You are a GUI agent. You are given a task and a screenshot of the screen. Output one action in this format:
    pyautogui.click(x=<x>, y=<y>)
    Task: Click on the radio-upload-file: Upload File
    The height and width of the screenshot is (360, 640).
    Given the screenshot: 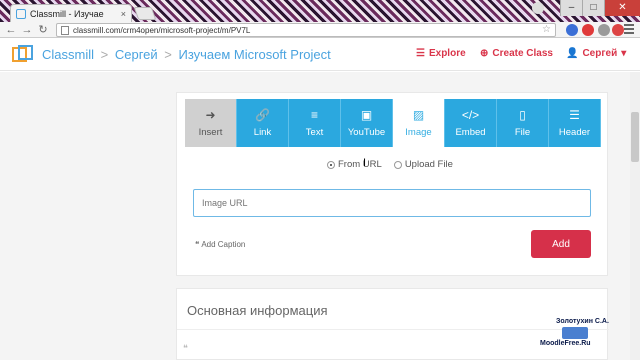 What is the action you would take?
    pyautogui.click(x=423, y=164)
    